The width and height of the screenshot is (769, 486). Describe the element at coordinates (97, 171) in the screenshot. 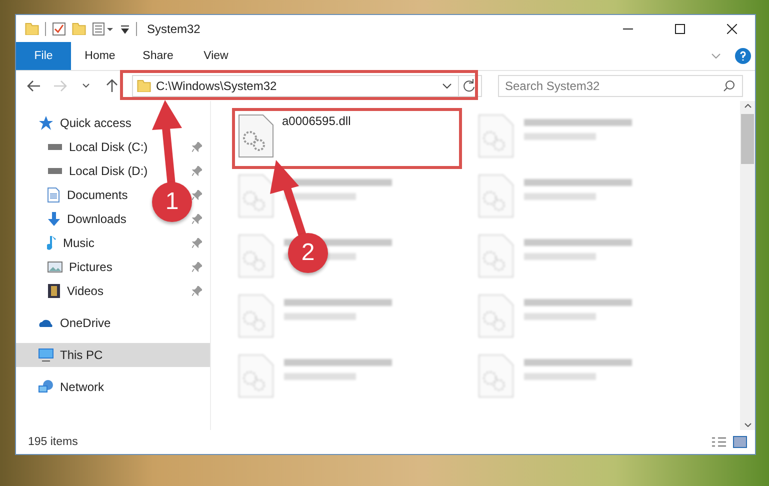

I see `nav-item: Local Disk (D:)` at that location.